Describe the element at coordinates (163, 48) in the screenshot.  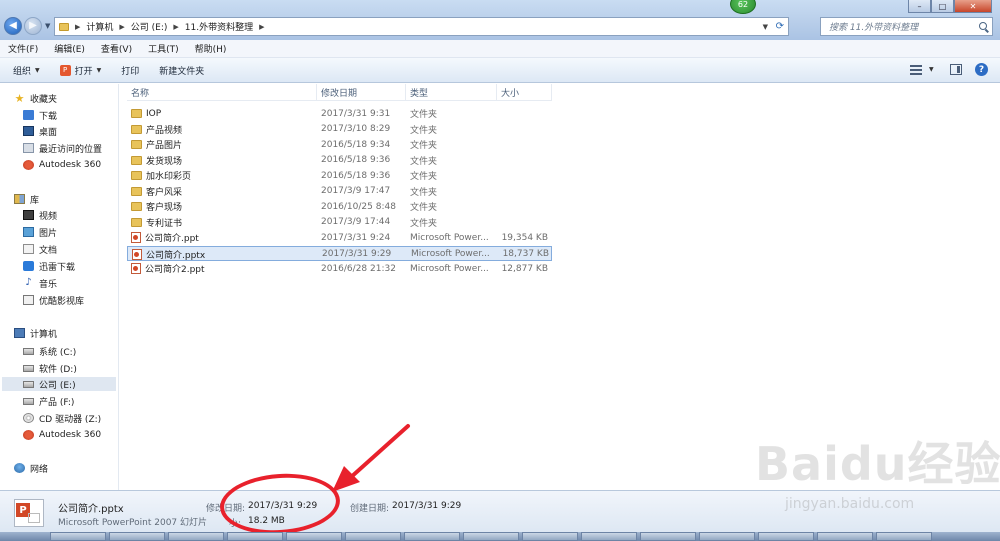
I see `menu-tools: 工具(T)` at that location.